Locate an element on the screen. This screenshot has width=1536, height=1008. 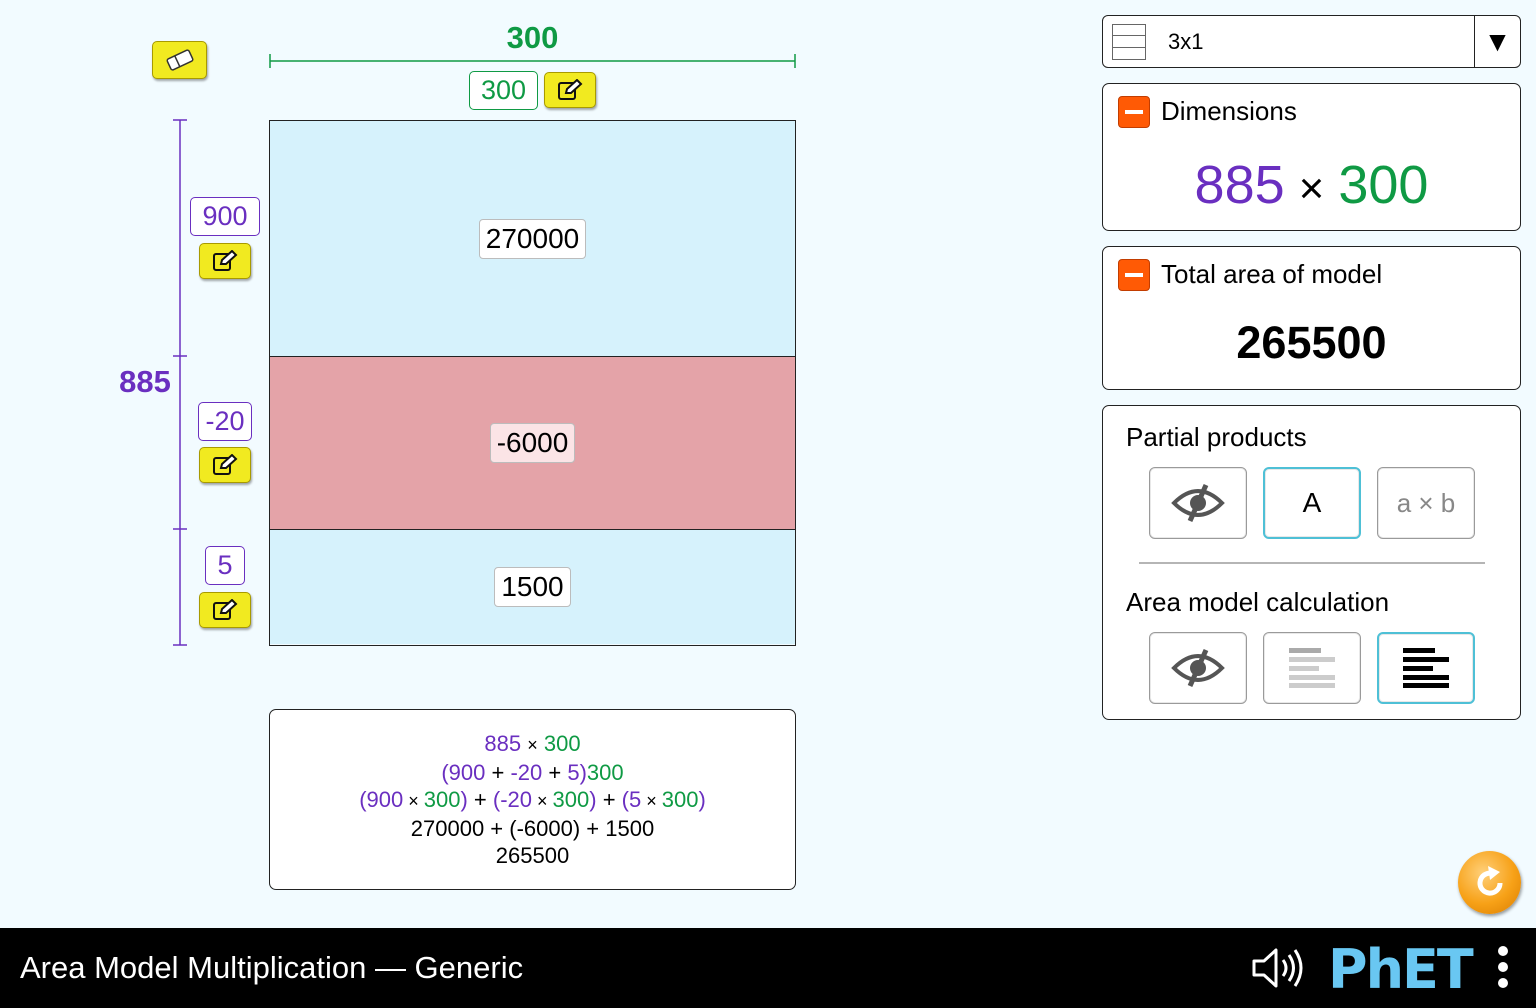
area-cell-3: 1500 is located at coordinates (532, 587).